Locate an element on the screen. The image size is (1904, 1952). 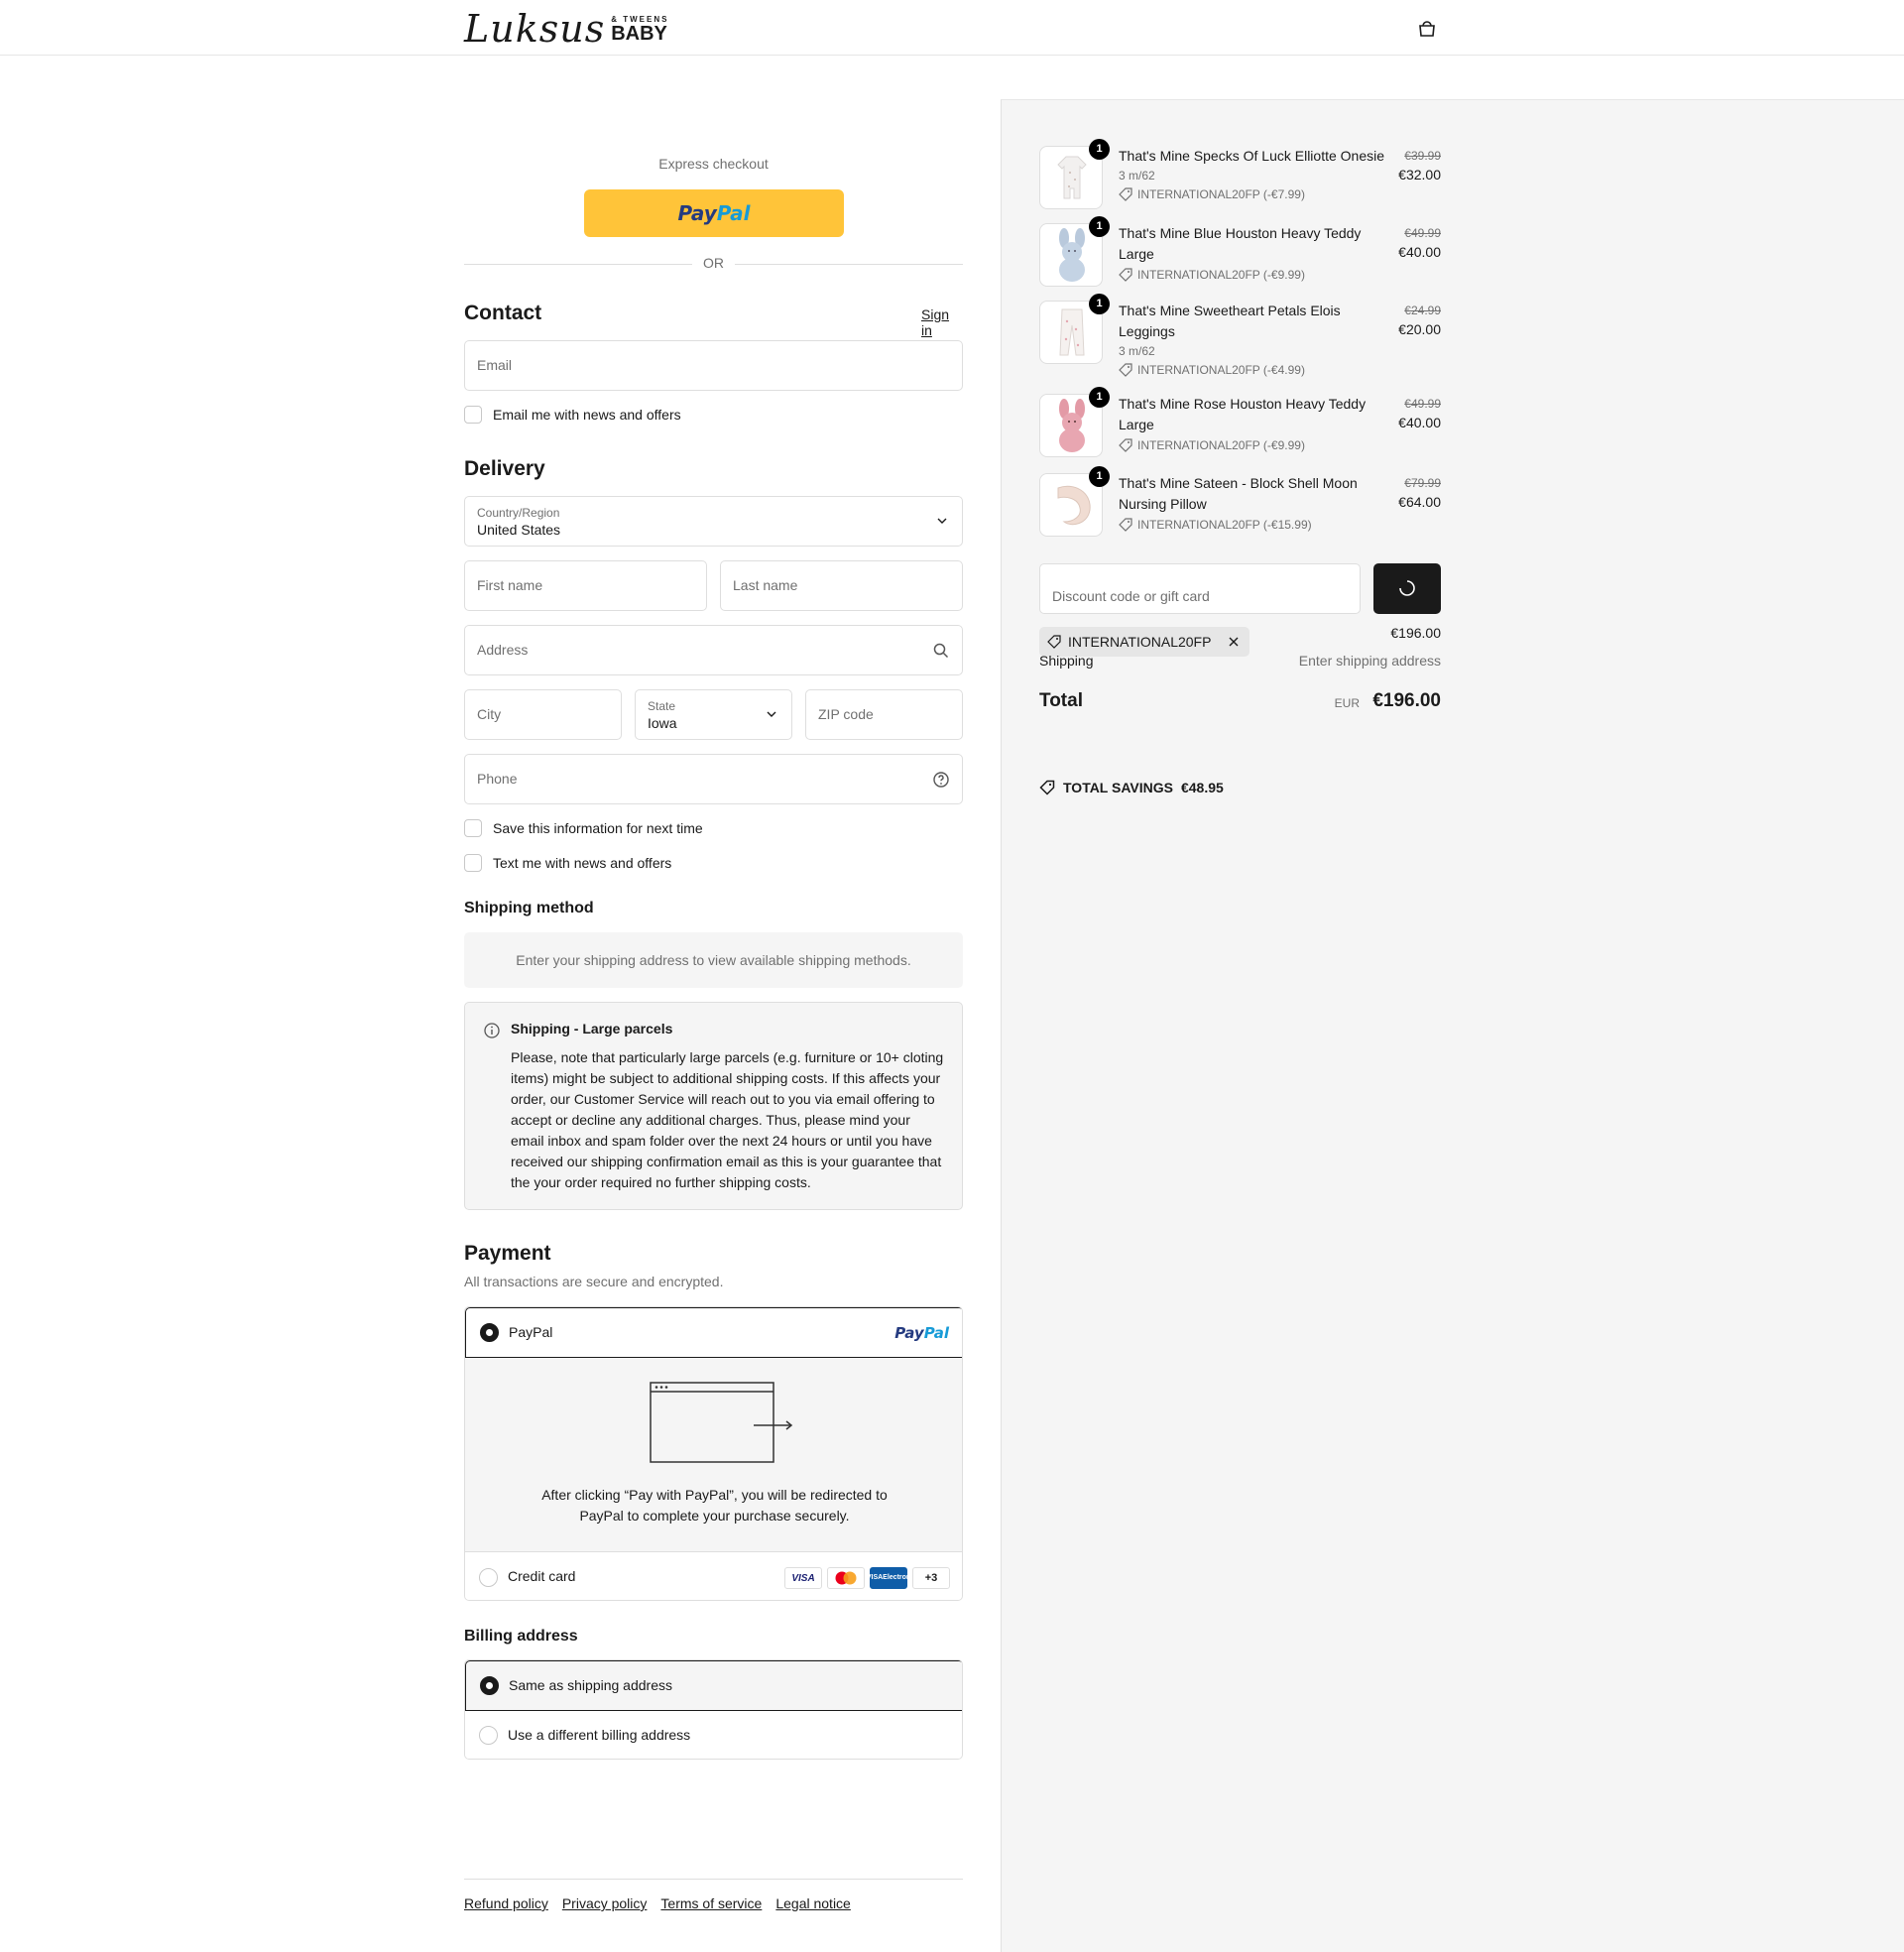
store-logo: Luksus & TWEENS BABY is located at coordinates (566, 28).